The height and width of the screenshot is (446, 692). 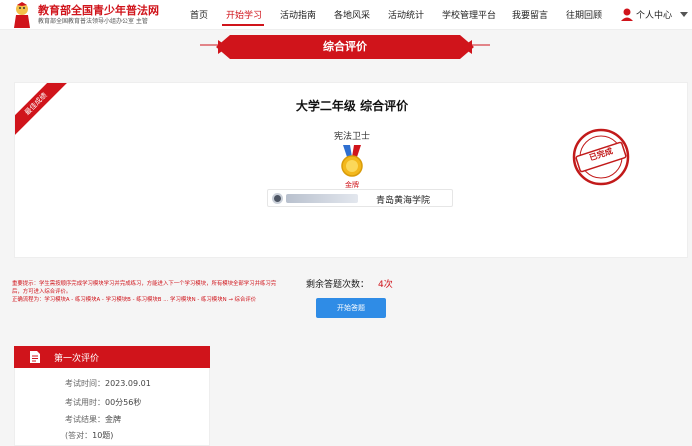 I want to click on document-icon, so click(x=35, y=357).